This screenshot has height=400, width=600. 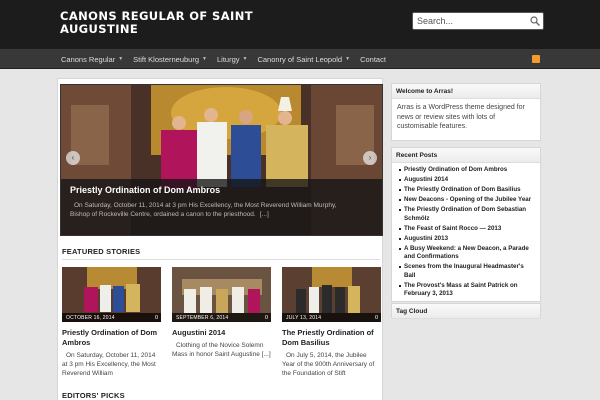 I want to click on nav-label: Contact, so click(x=373, y=59).